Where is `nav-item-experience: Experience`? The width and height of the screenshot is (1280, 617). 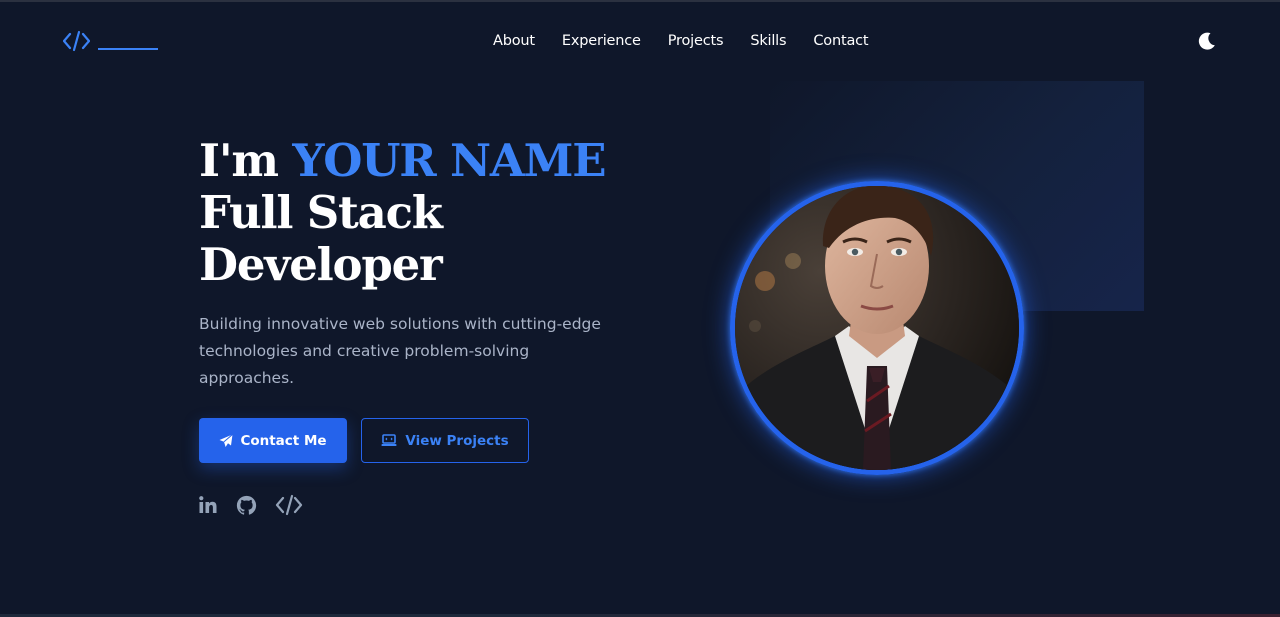 nav-item-experience: Experience is located at coordinates (601, 41).